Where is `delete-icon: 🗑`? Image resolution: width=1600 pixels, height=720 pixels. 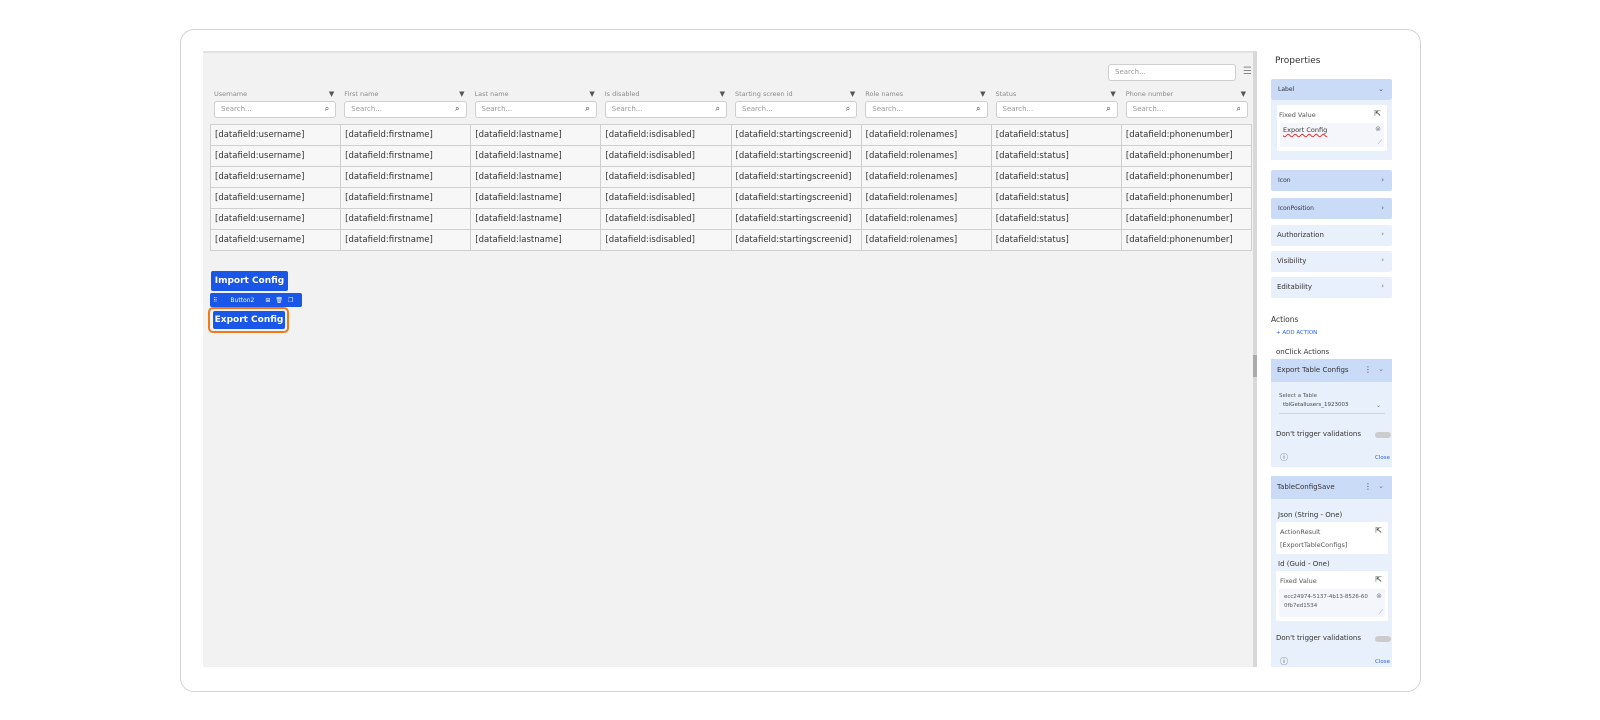
delete-icon: 🗑 is located at coordinates (279, 300).